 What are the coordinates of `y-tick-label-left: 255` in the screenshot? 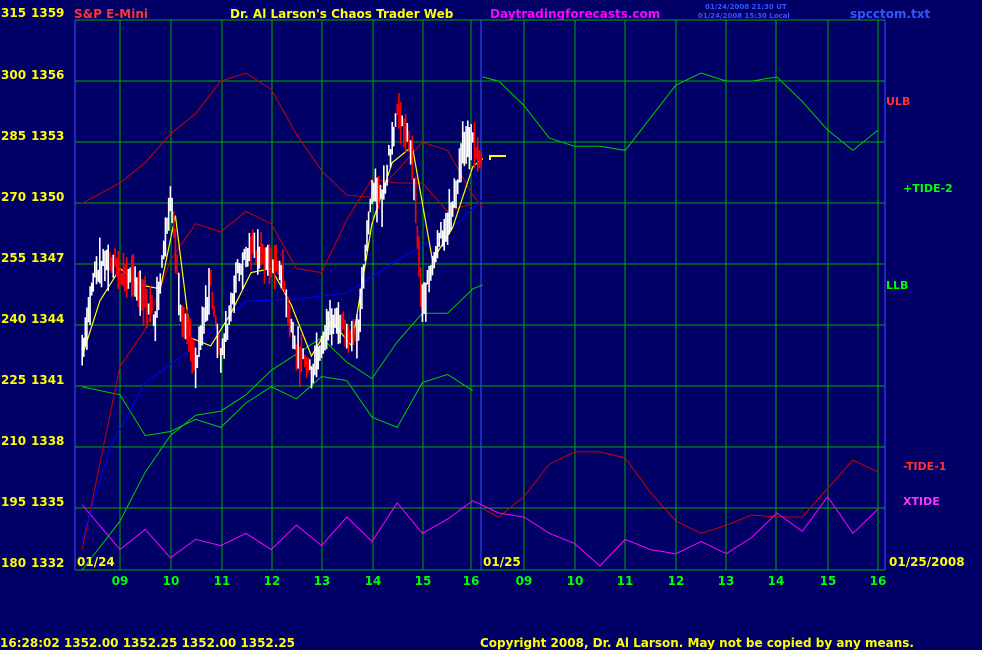 It's located at (13, 258).